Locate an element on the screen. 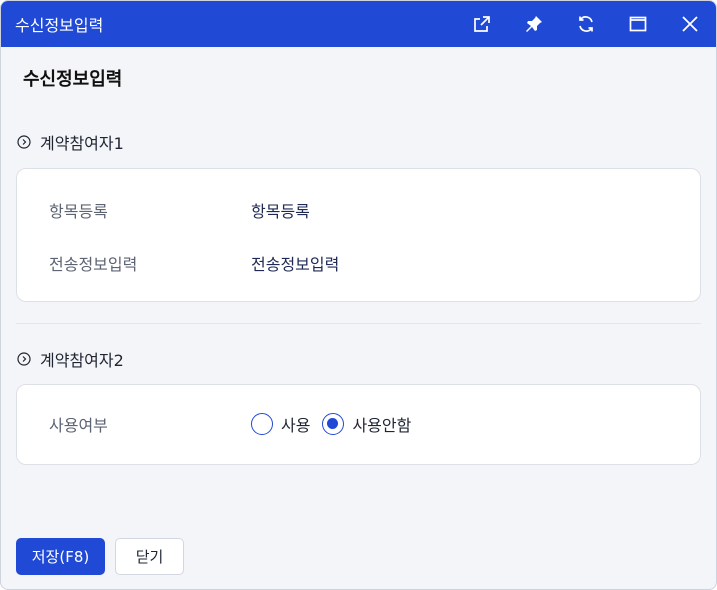  transmission-info-link: 전송정보입력 is located at coordinates (295, 263).